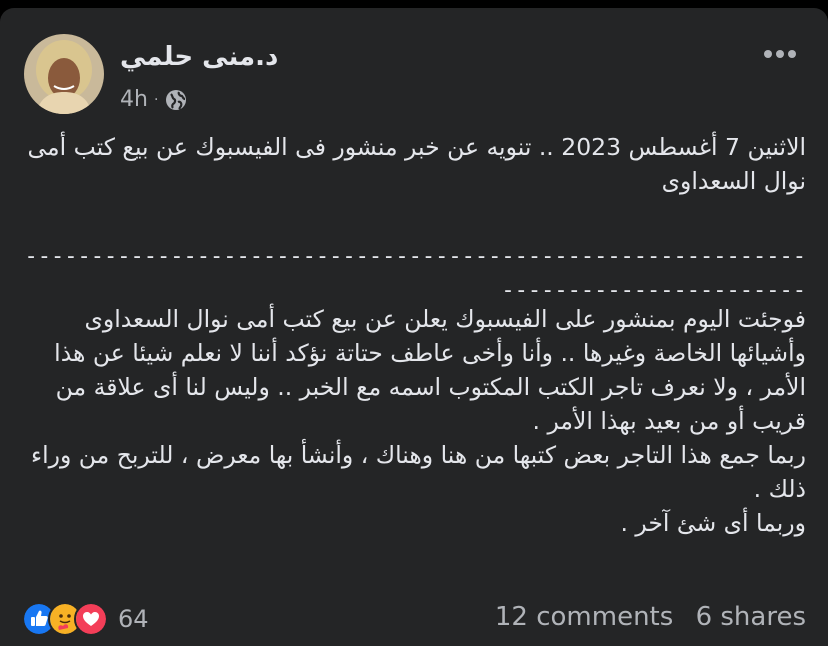  What do you see at coordinates (751, 617) in the screenshot?
I see `shares-count-link: 6 shares` at bounding box center [751, 617].